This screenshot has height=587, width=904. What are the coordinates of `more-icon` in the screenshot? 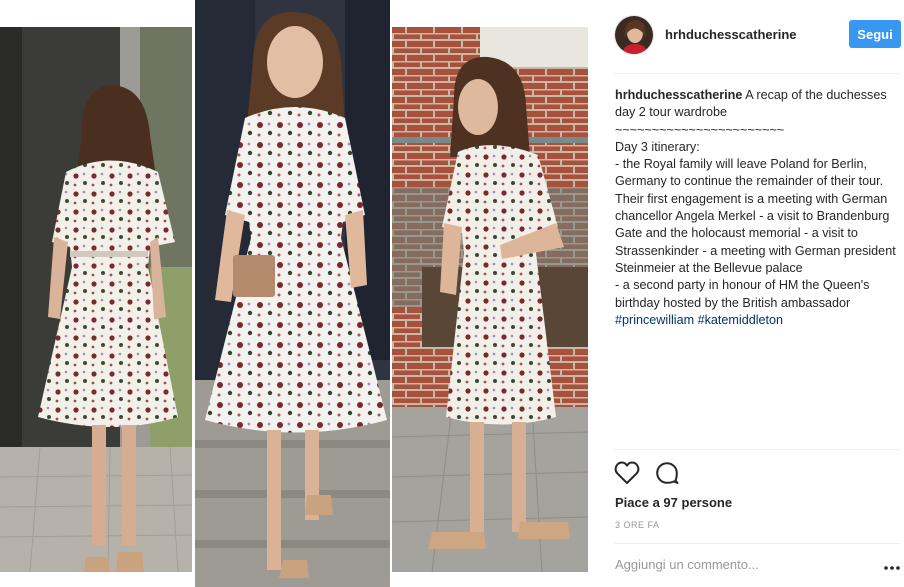 It's located at (892, 568).